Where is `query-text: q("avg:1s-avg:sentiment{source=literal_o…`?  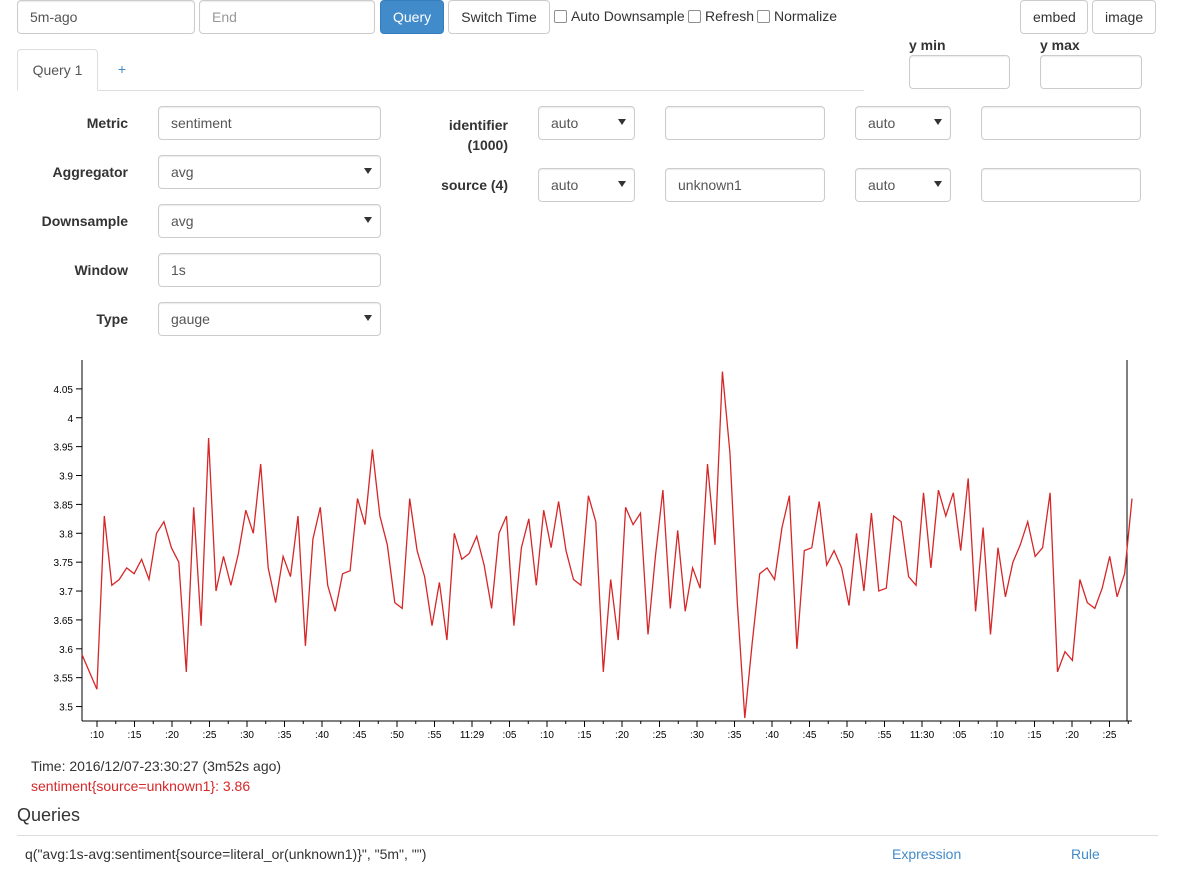
query-text: q("avg:1s-avg:sentiment{source=literal_o… is located at coordinates (226, 854).